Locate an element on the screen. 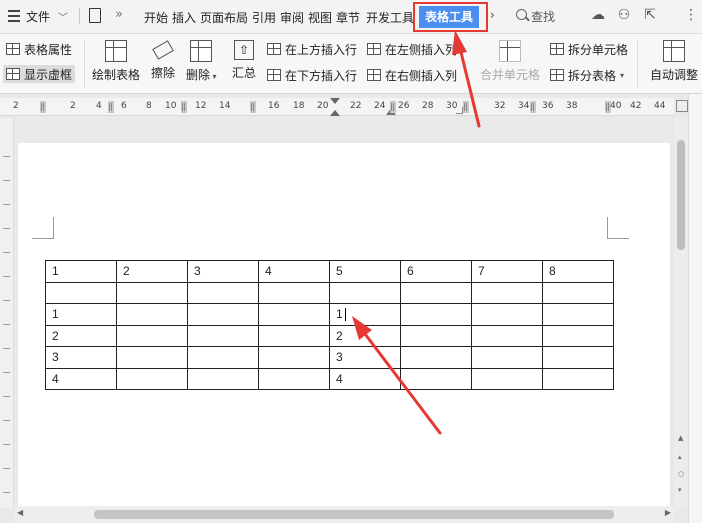 Image resolution: width=702 pixels, height=523 pixels. chevron-right-icon: › is located at coordinates (492, 15).